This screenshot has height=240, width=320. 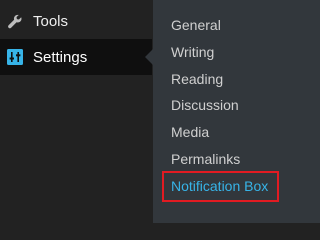 What do you see at coordinates (190, 132) in the screenshot?
I see `submenu-item-media: Media` at bounding box center [190, 132].